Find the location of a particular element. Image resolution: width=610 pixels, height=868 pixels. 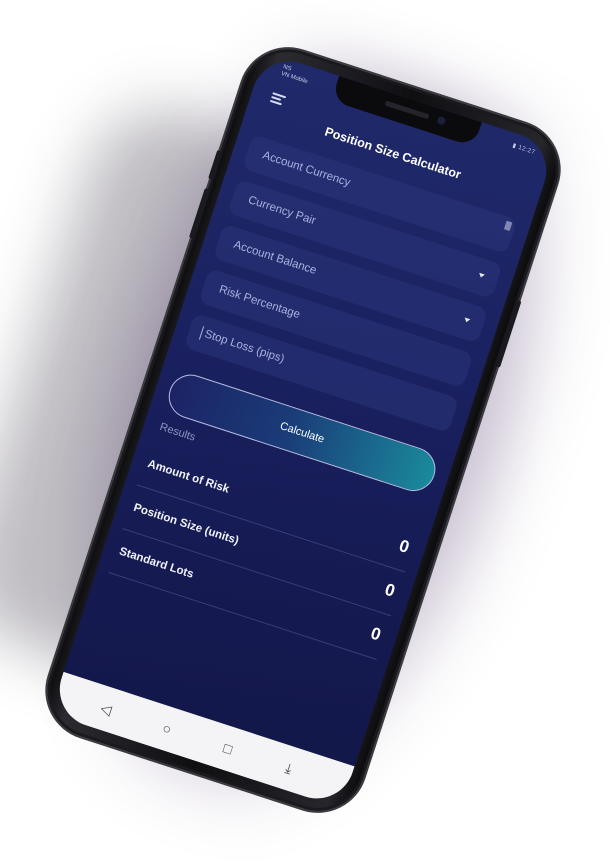

status-right: ▮ 12:27 is located at coordinates (524, 149).